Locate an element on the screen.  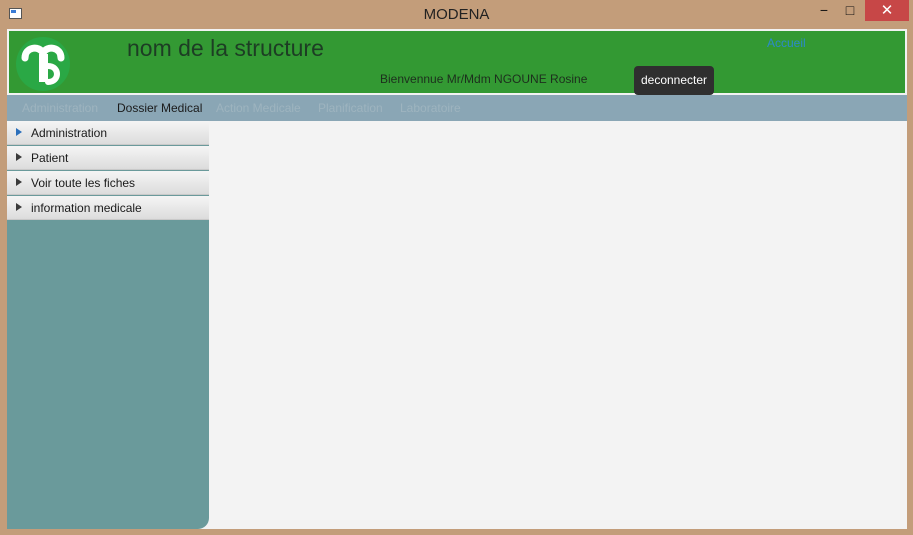
welcome-text: Bienvennue Mr/Mdm NGOUNE Rosine is located at coordinates (484, 79).